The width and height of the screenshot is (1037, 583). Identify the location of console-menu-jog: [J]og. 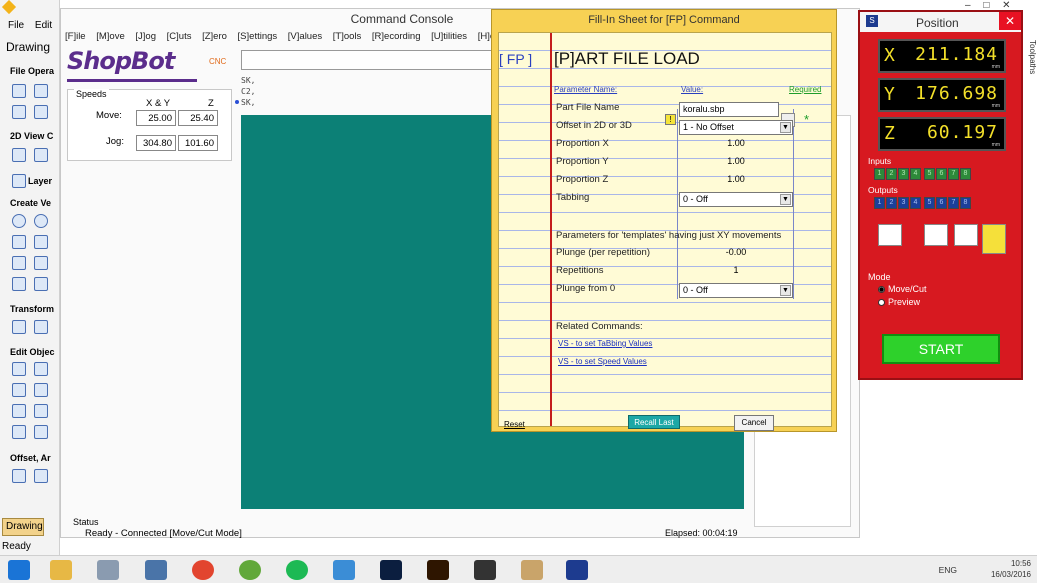
(145, 36).